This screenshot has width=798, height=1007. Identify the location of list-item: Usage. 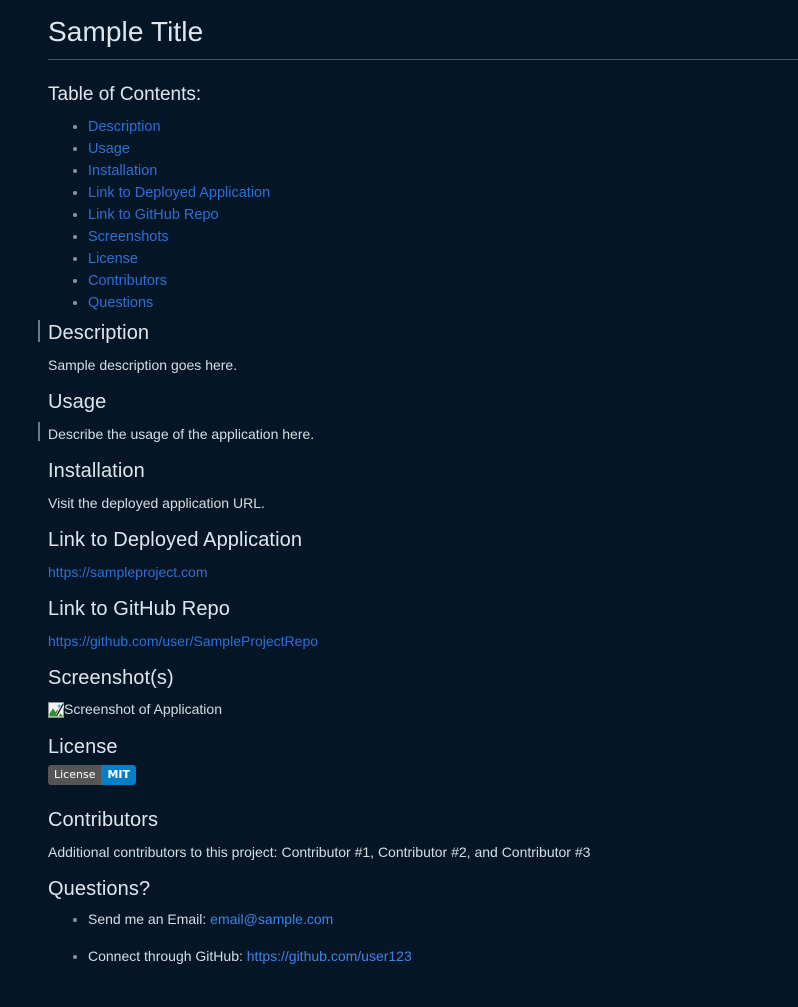
(433, 149).